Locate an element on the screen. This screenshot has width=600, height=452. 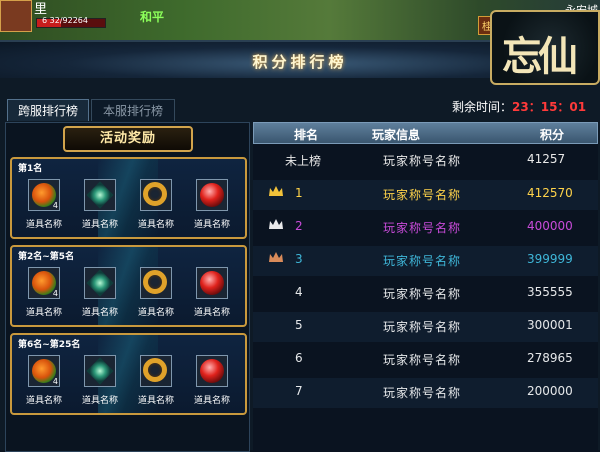
row-rank: 5 is located at coordinates (299, 325).